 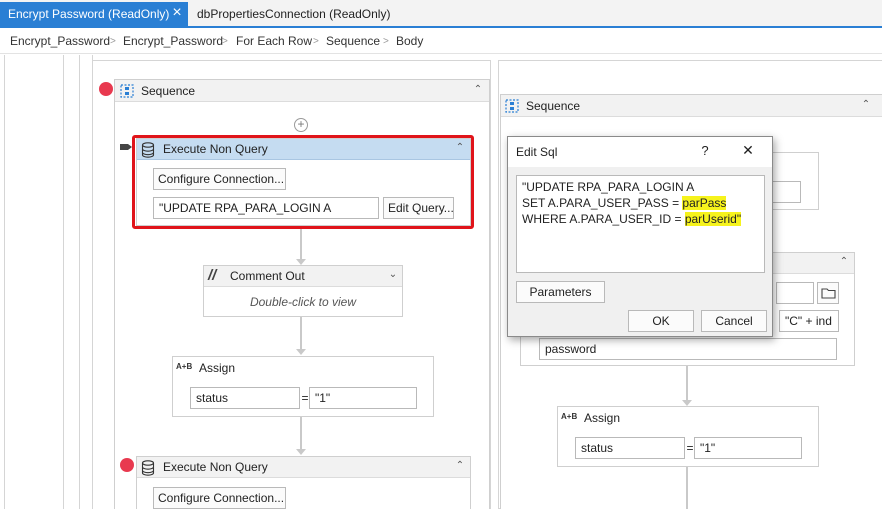 I want to click on comment-icon: //, so click(x=212, y=275).